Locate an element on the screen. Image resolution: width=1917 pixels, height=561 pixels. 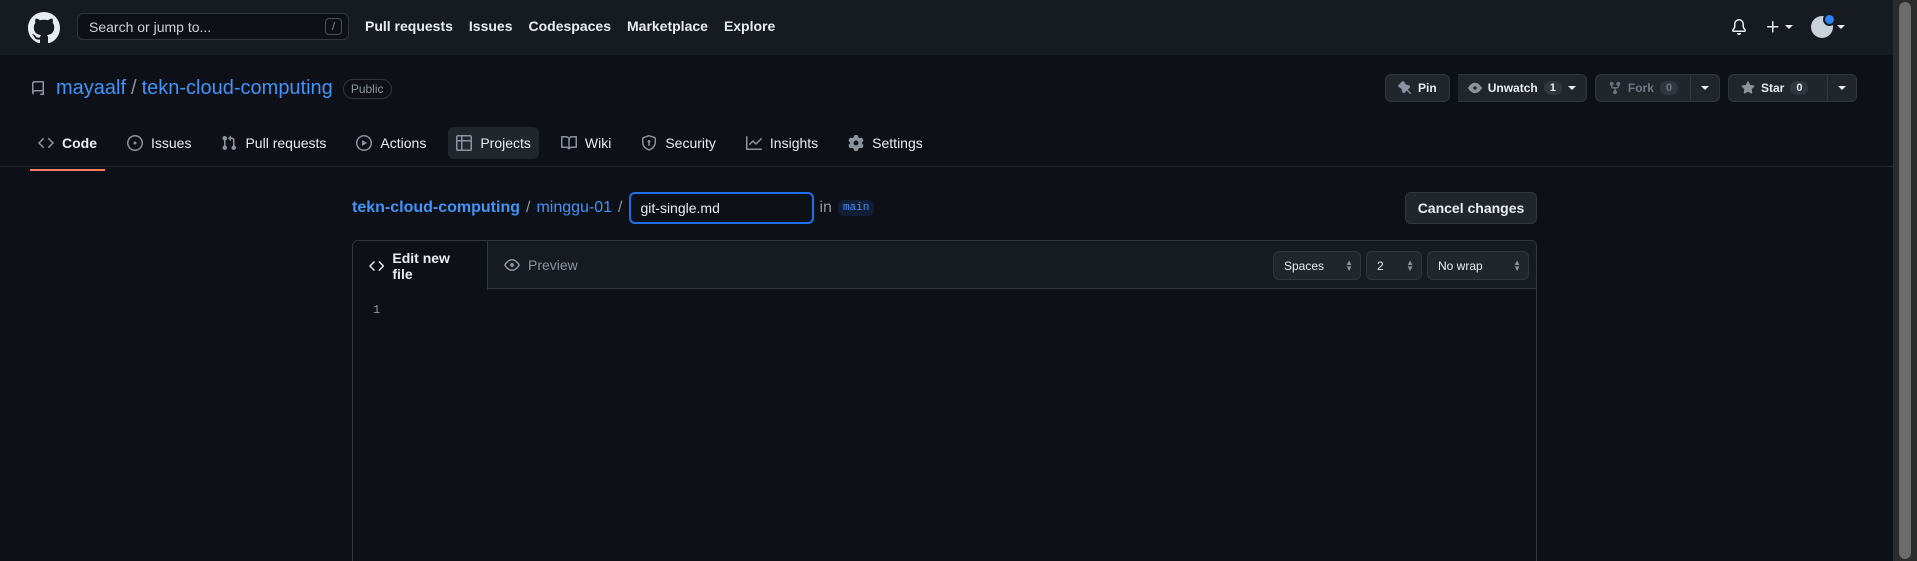
repo-icon is located at coordinates (37, 87).